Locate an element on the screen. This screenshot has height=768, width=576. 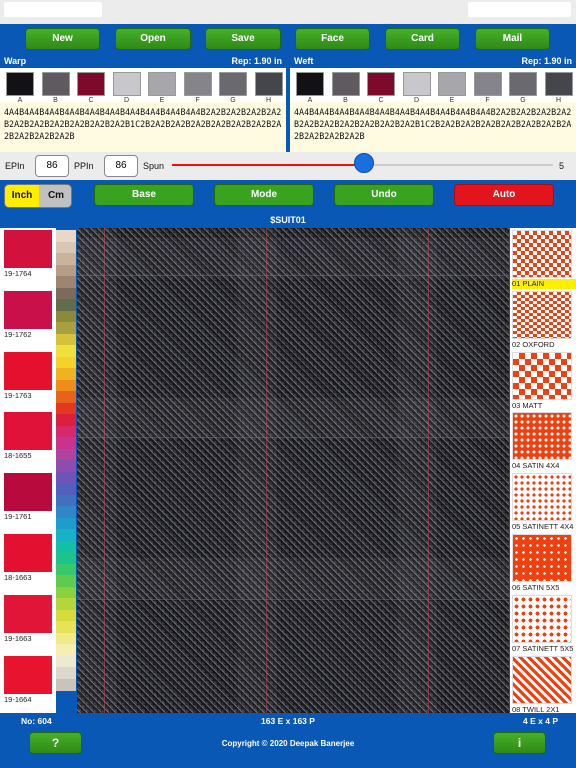
warp-swatch-e is located at coordinates (162, 84).